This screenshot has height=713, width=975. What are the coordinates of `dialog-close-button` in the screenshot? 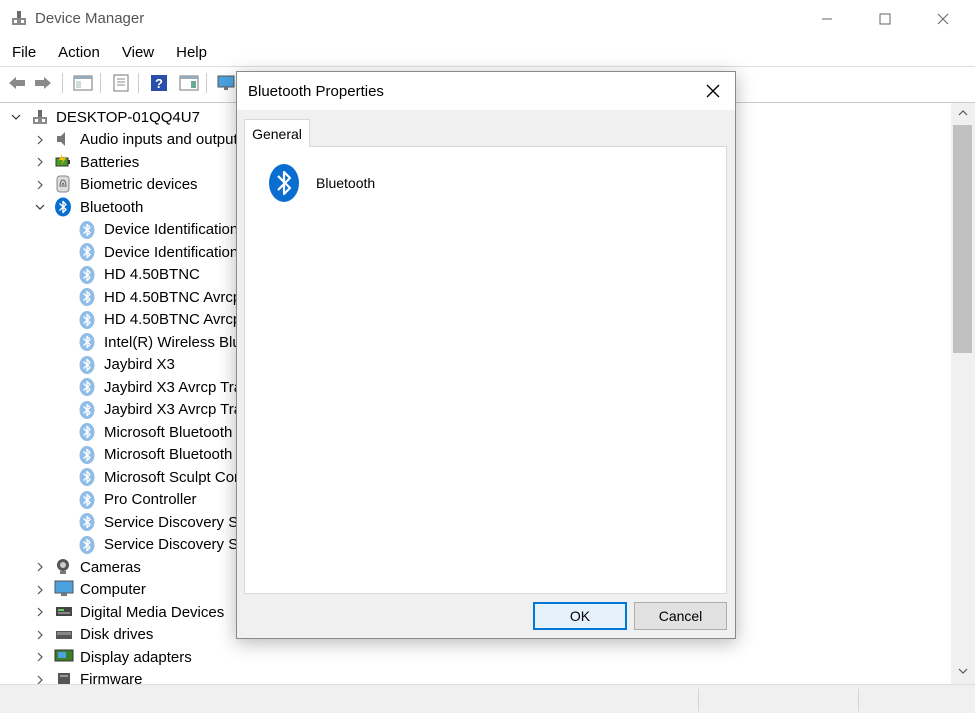 It's located at (713, 91).